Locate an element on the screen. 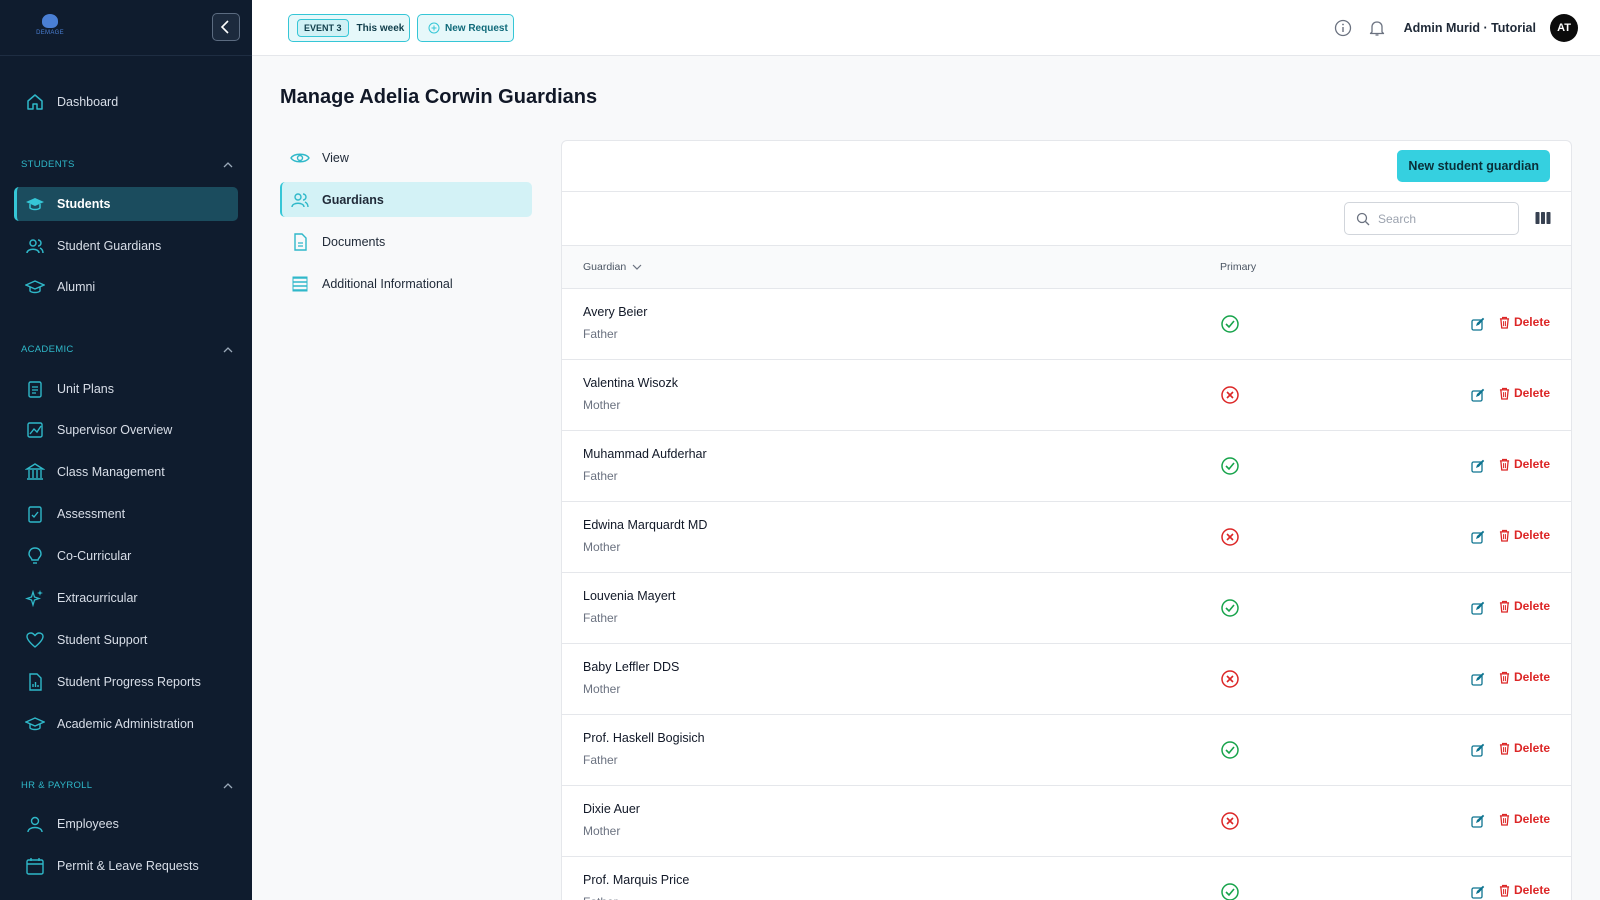  info-icon is located at coordinates (1343, 28).